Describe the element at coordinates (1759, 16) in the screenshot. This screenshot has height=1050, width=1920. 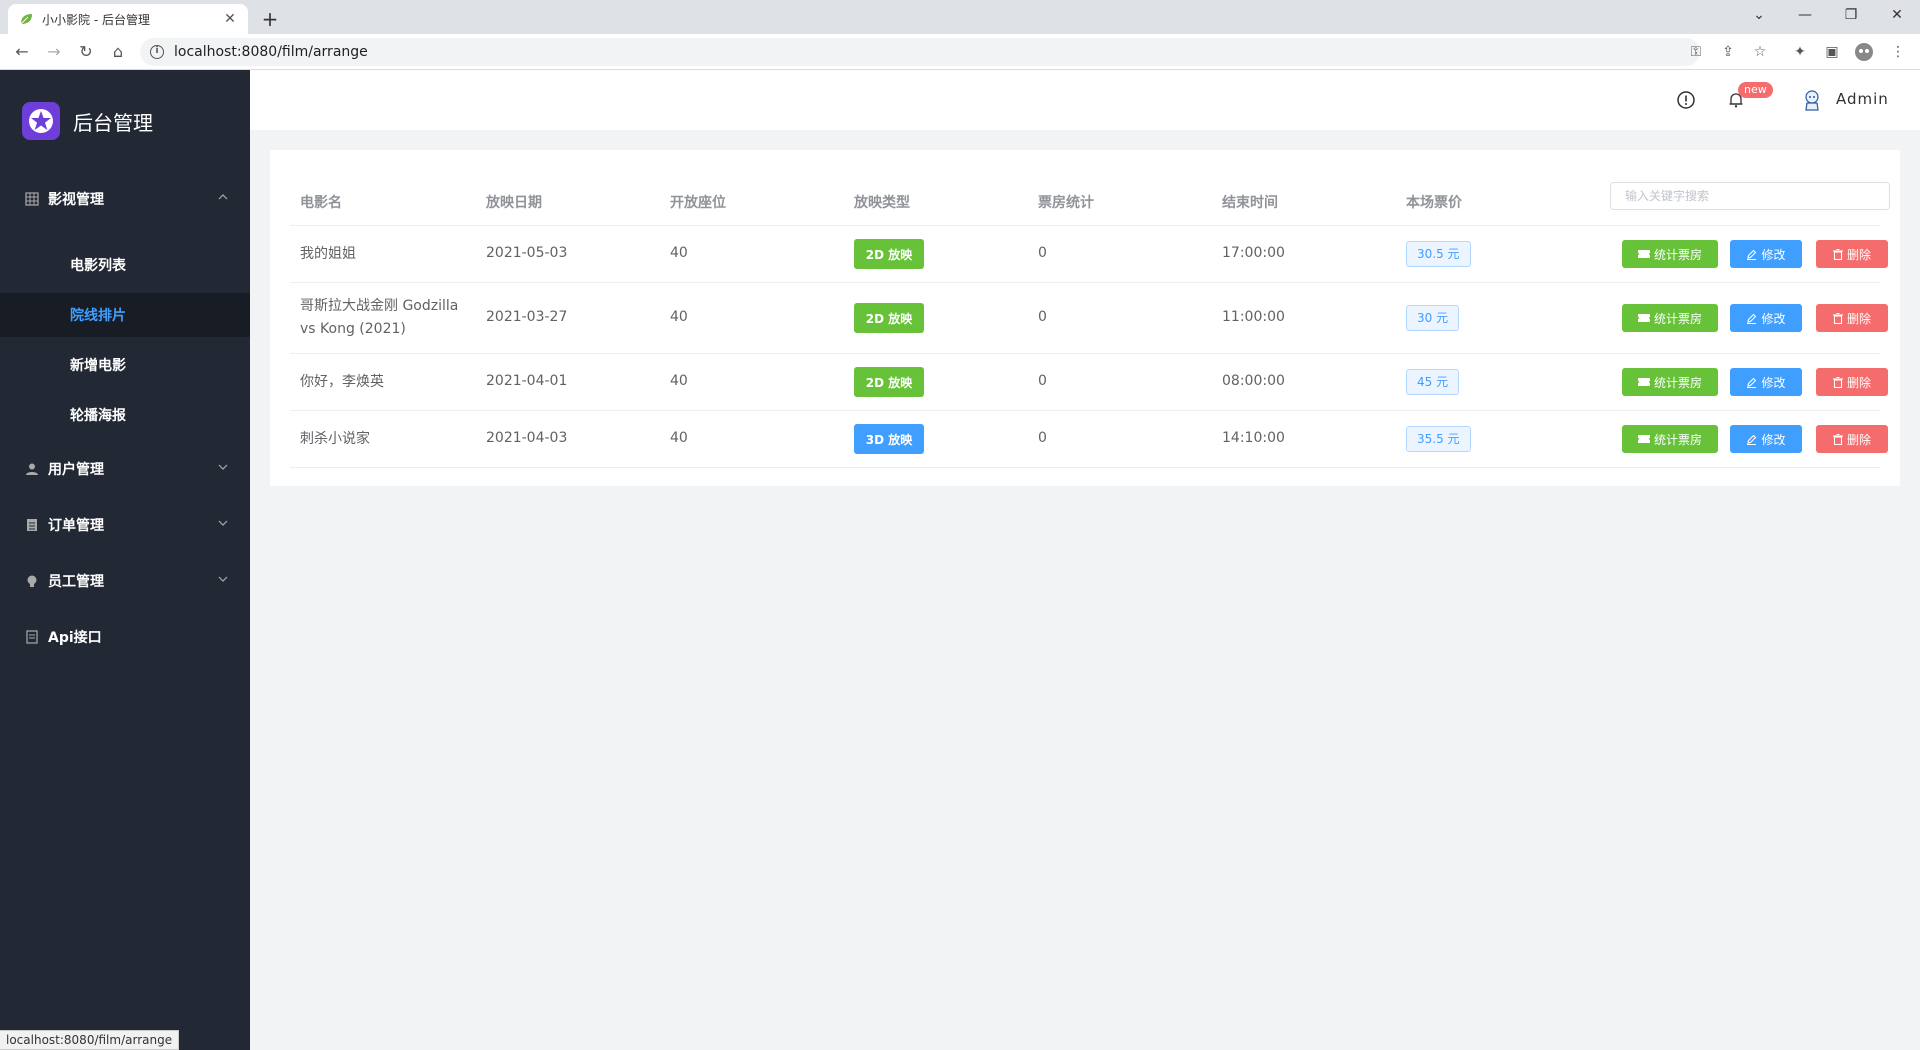
I see `tab-search-icon: ⌄` at that location.